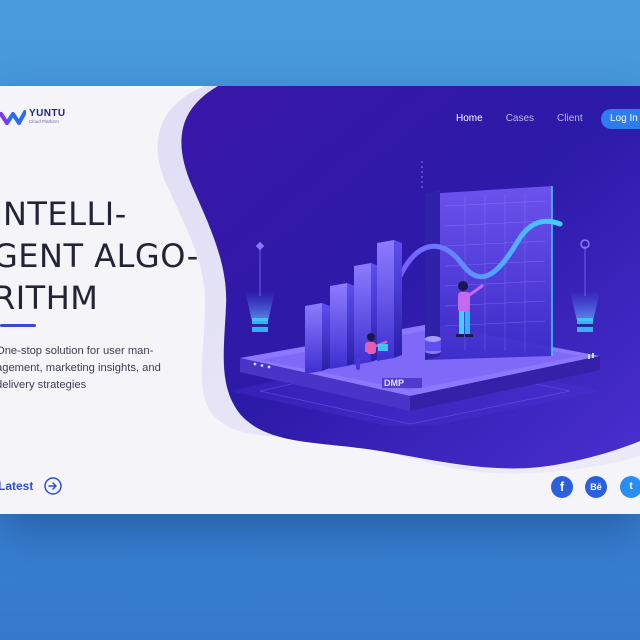  Describe the element at coordinates (63, 214) in the screenshot. I see `headline-line: INTELLI-` at that location.